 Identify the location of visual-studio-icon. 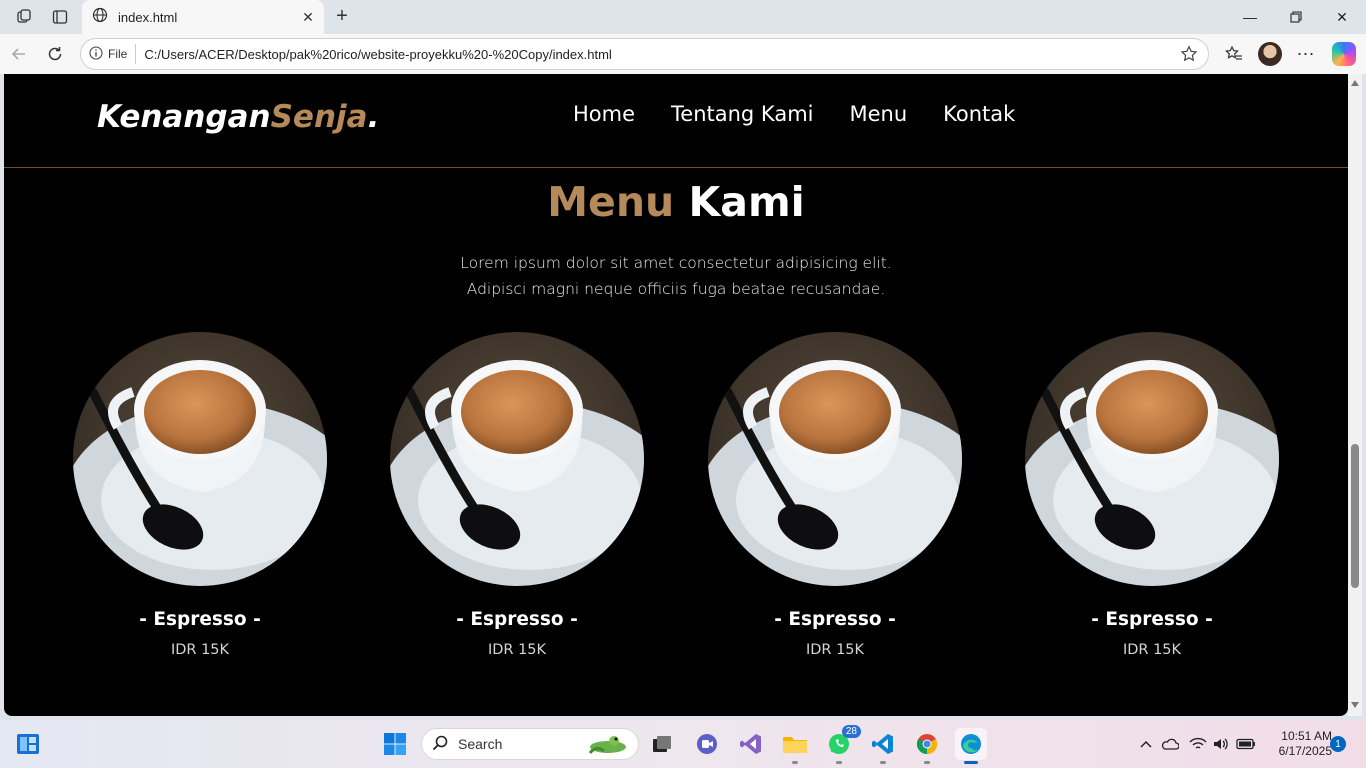
(751, 744).